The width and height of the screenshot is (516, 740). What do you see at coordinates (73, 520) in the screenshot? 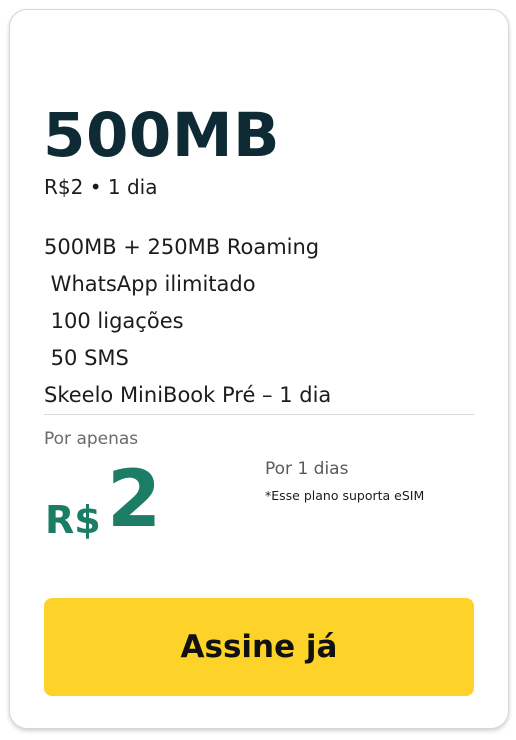
I see `price-currency: R$` at bounding box center [73, 520].